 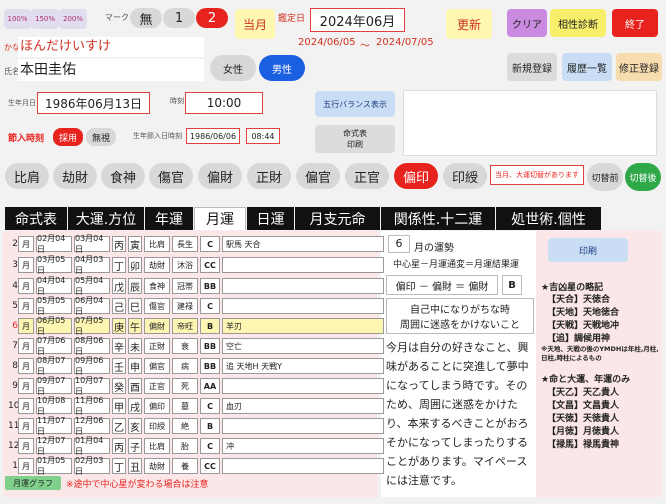 I want to click on star-henin-button: 偏印, so click(x=416, y=176).